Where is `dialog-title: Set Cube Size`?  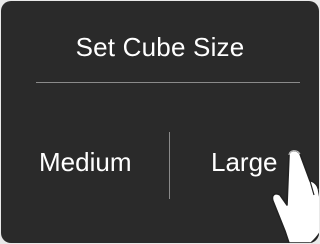 dialog-title: Set Cube Size is located at coordinates (160, 47).